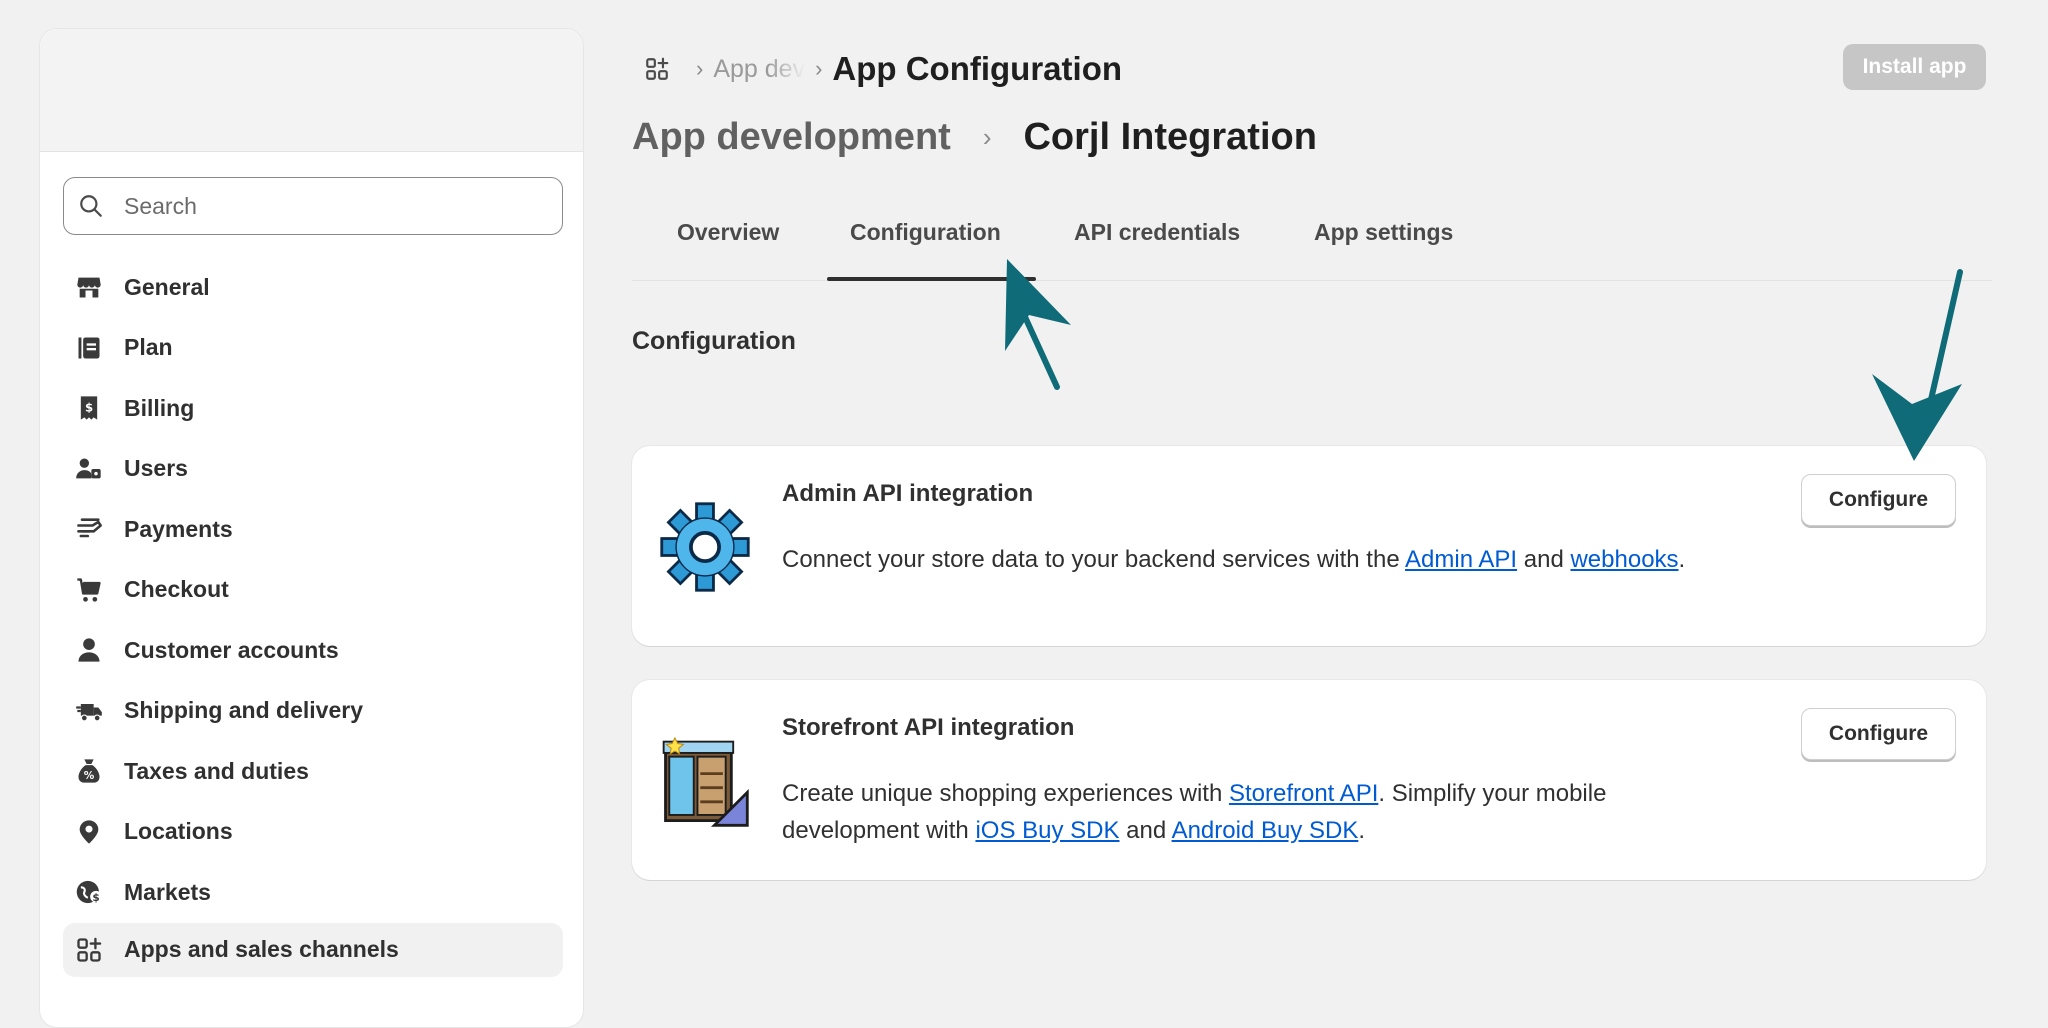  What do you see at coordinates (178, 831) in the screenshot?
I see `sidebar-item-label: Locations` at bounding box center [178, 831].